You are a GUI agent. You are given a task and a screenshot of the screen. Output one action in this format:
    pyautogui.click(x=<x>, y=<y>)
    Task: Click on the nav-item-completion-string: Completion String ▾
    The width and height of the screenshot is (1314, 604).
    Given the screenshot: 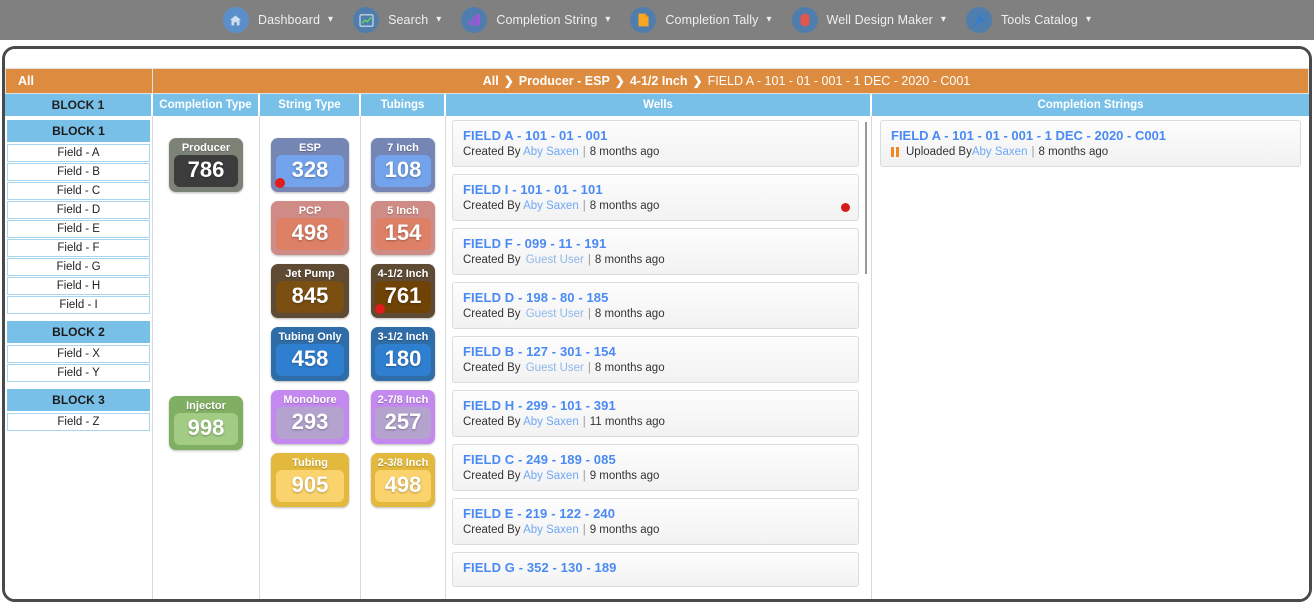 What is the action you would take?
    pyautogui.click(x=535, y=20)
    